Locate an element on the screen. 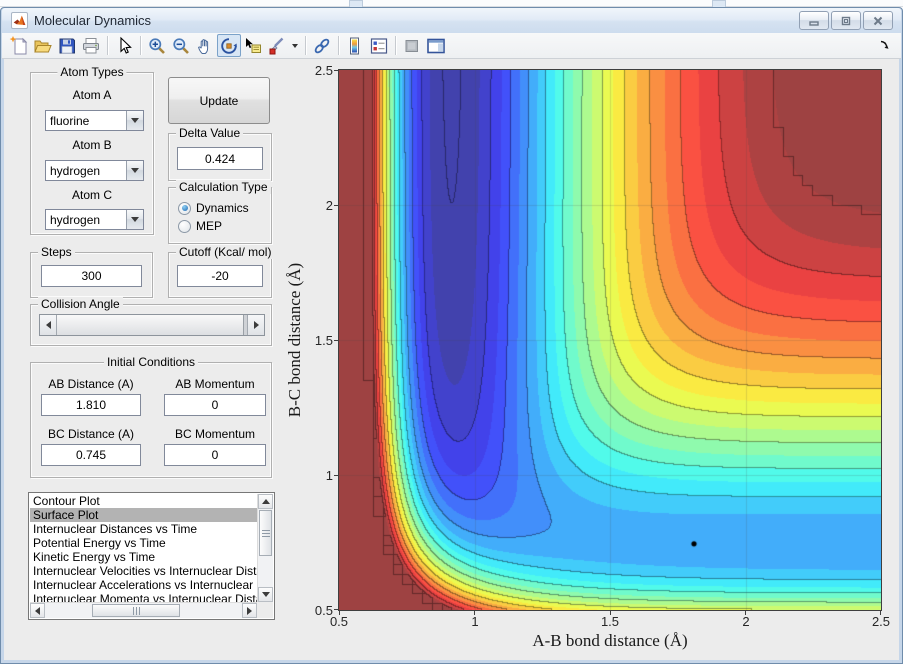  bc-momentum-label: BC Momentum is located at coordinates (215, 434).